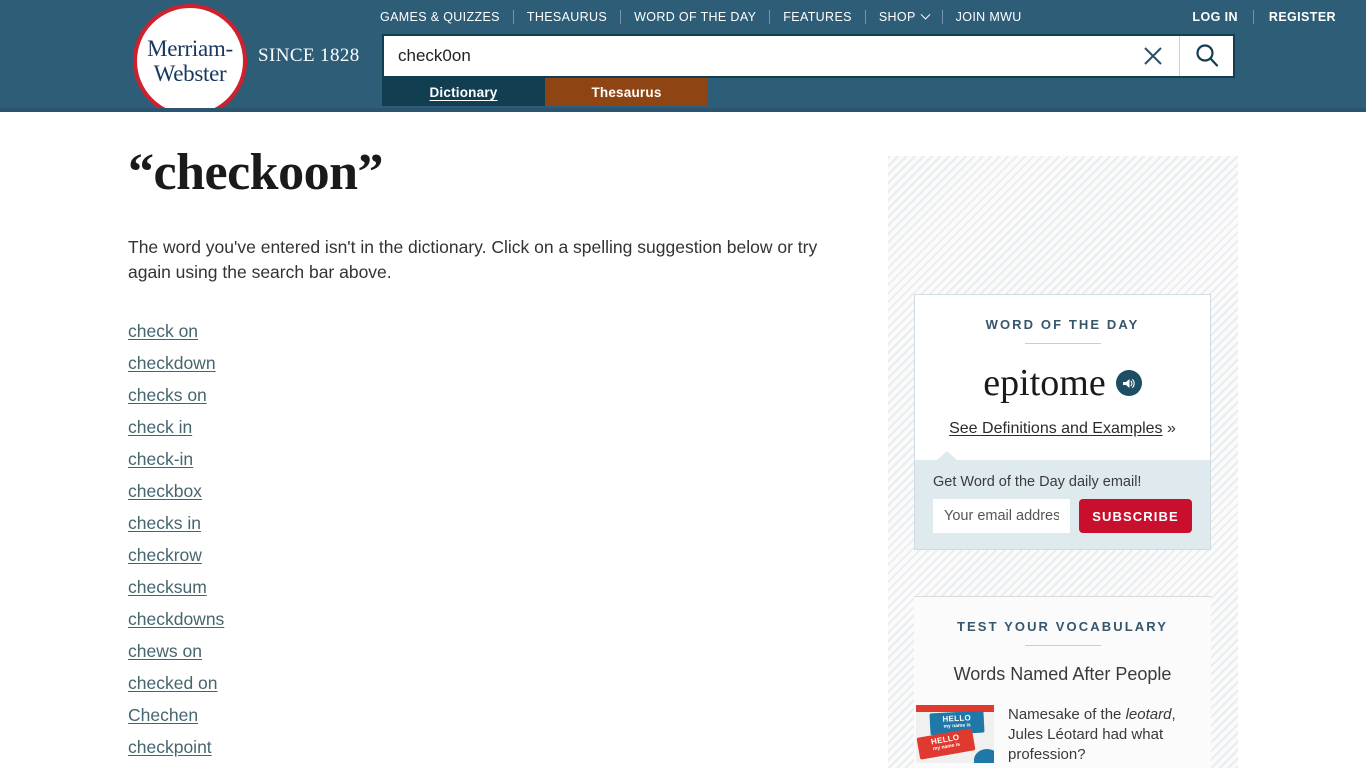 This screenshot has width=1366, height=768. I want to click on logo-circle: Merriam- Webster, so click(190, 61).